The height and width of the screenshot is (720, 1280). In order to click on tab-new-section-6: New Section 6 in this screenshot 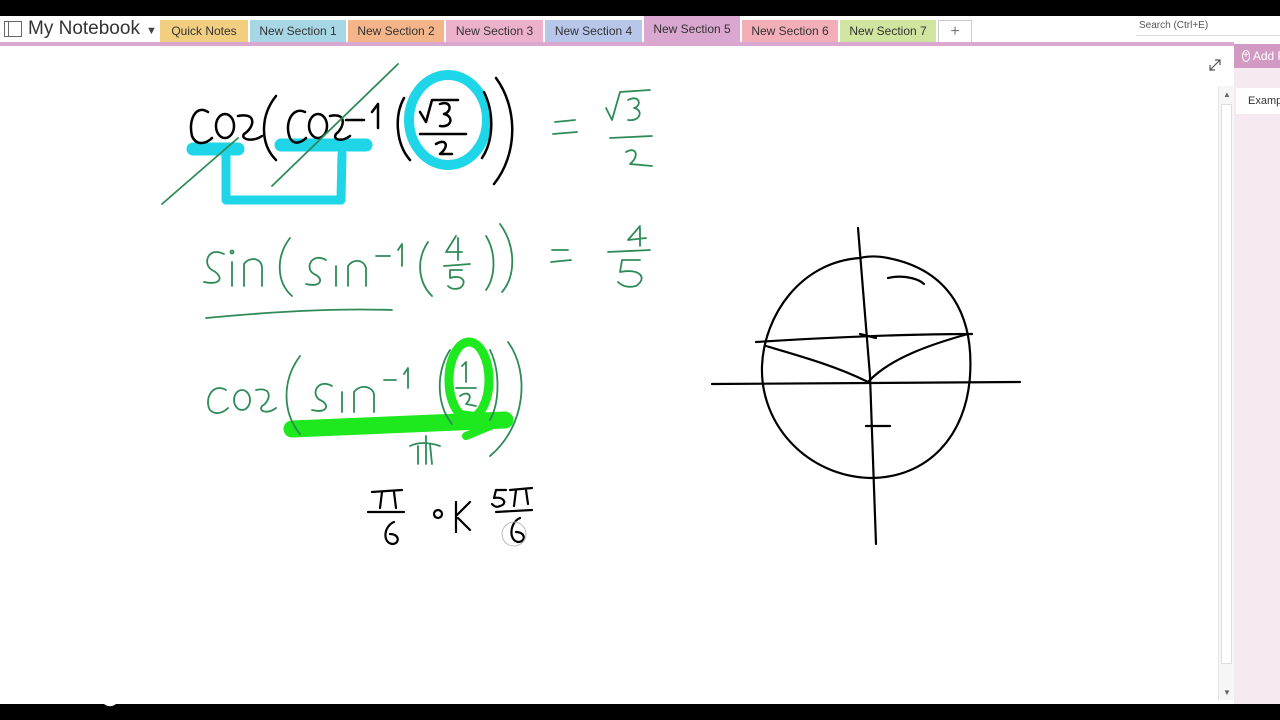, I will do `click(790, 31)`.